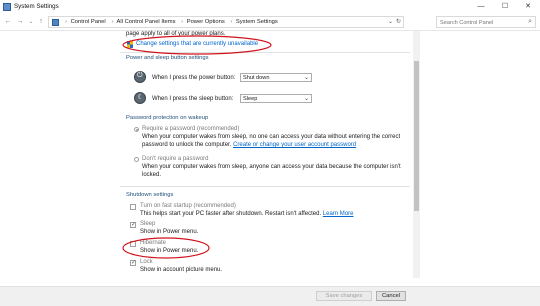  I want to click on search-box: ⌕, so click(486, 22).